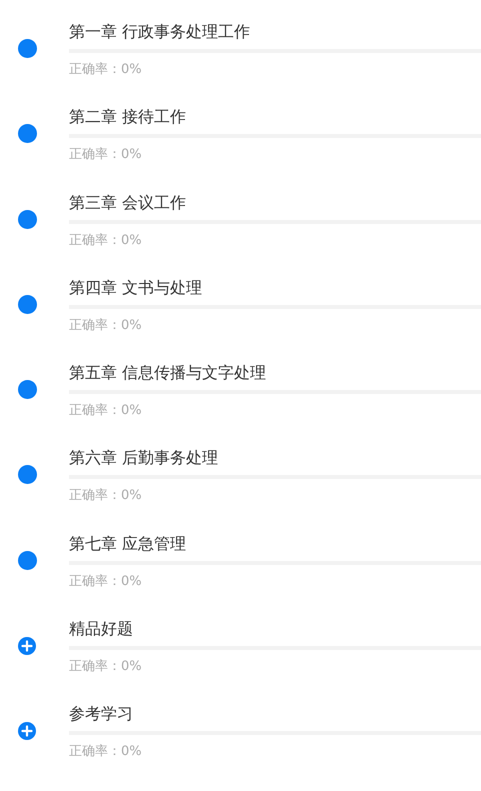  I want to click on chapter-title: 第二章 接待工作, so click(275, 117).